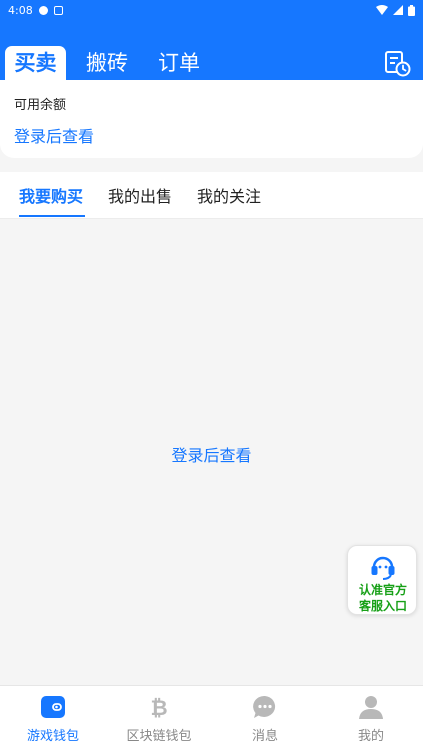 The height and width of the screenshot is (752, 423). I want to click on sub-tab-bar: 我要购买 我的出售 我的关注, so click(211, 195).